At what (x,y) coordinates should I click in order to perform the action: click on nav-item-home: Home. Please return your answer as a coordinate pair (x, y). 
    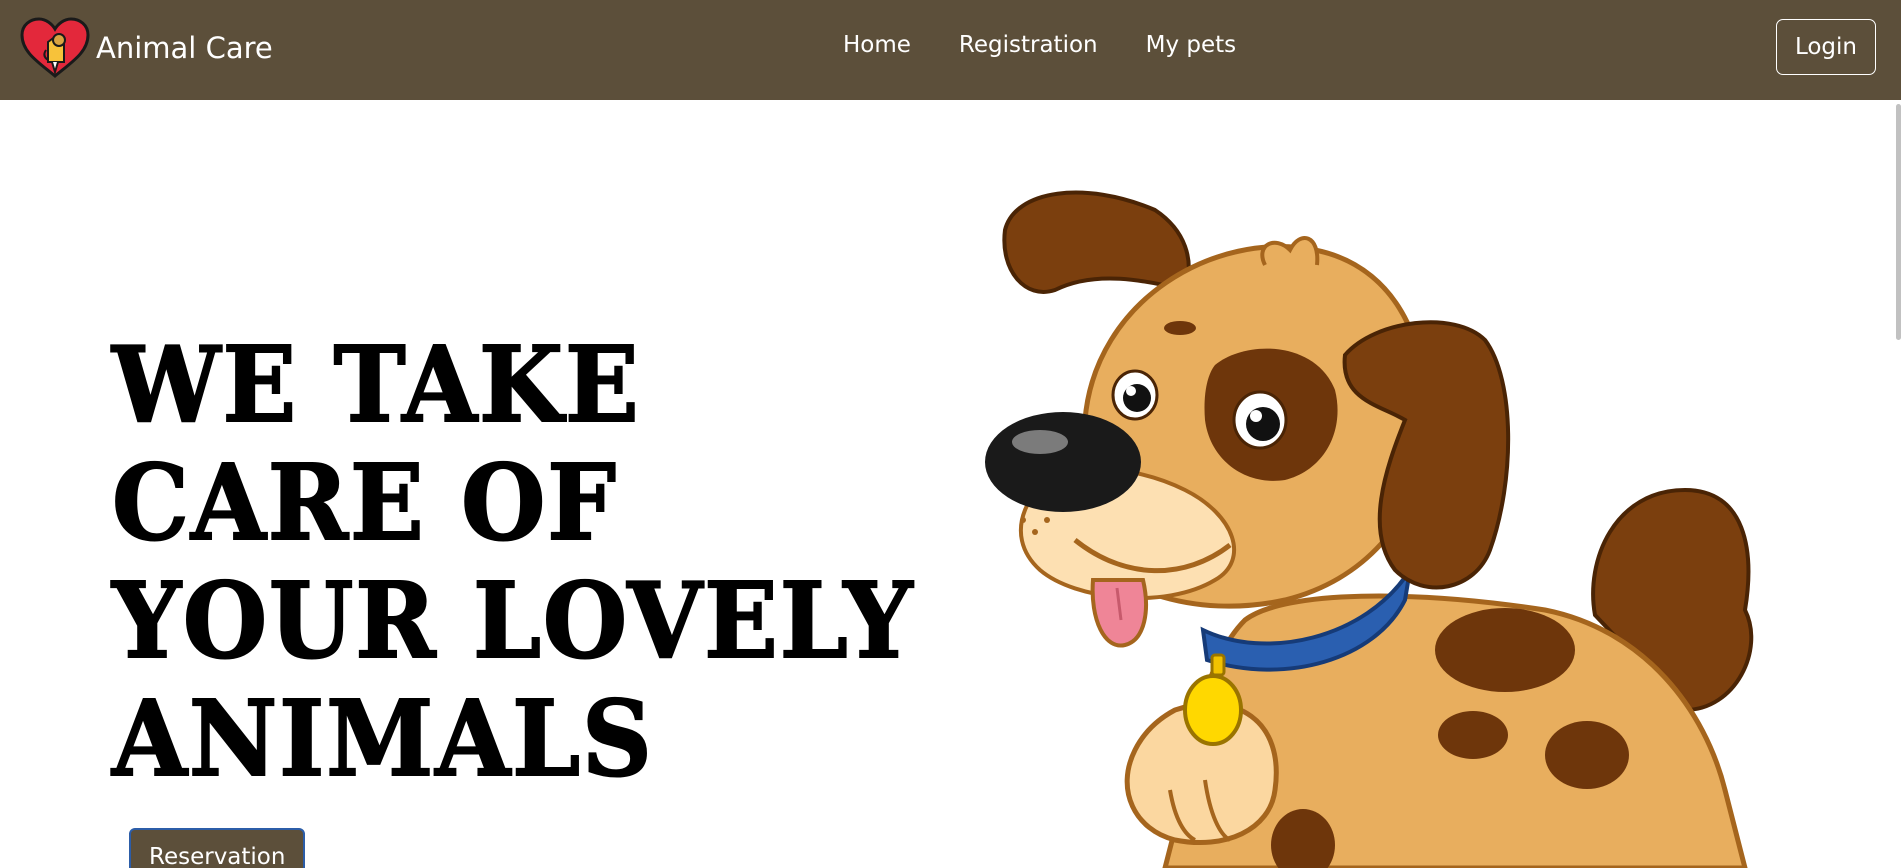
    Looking at the image, I should click on (877, 45).